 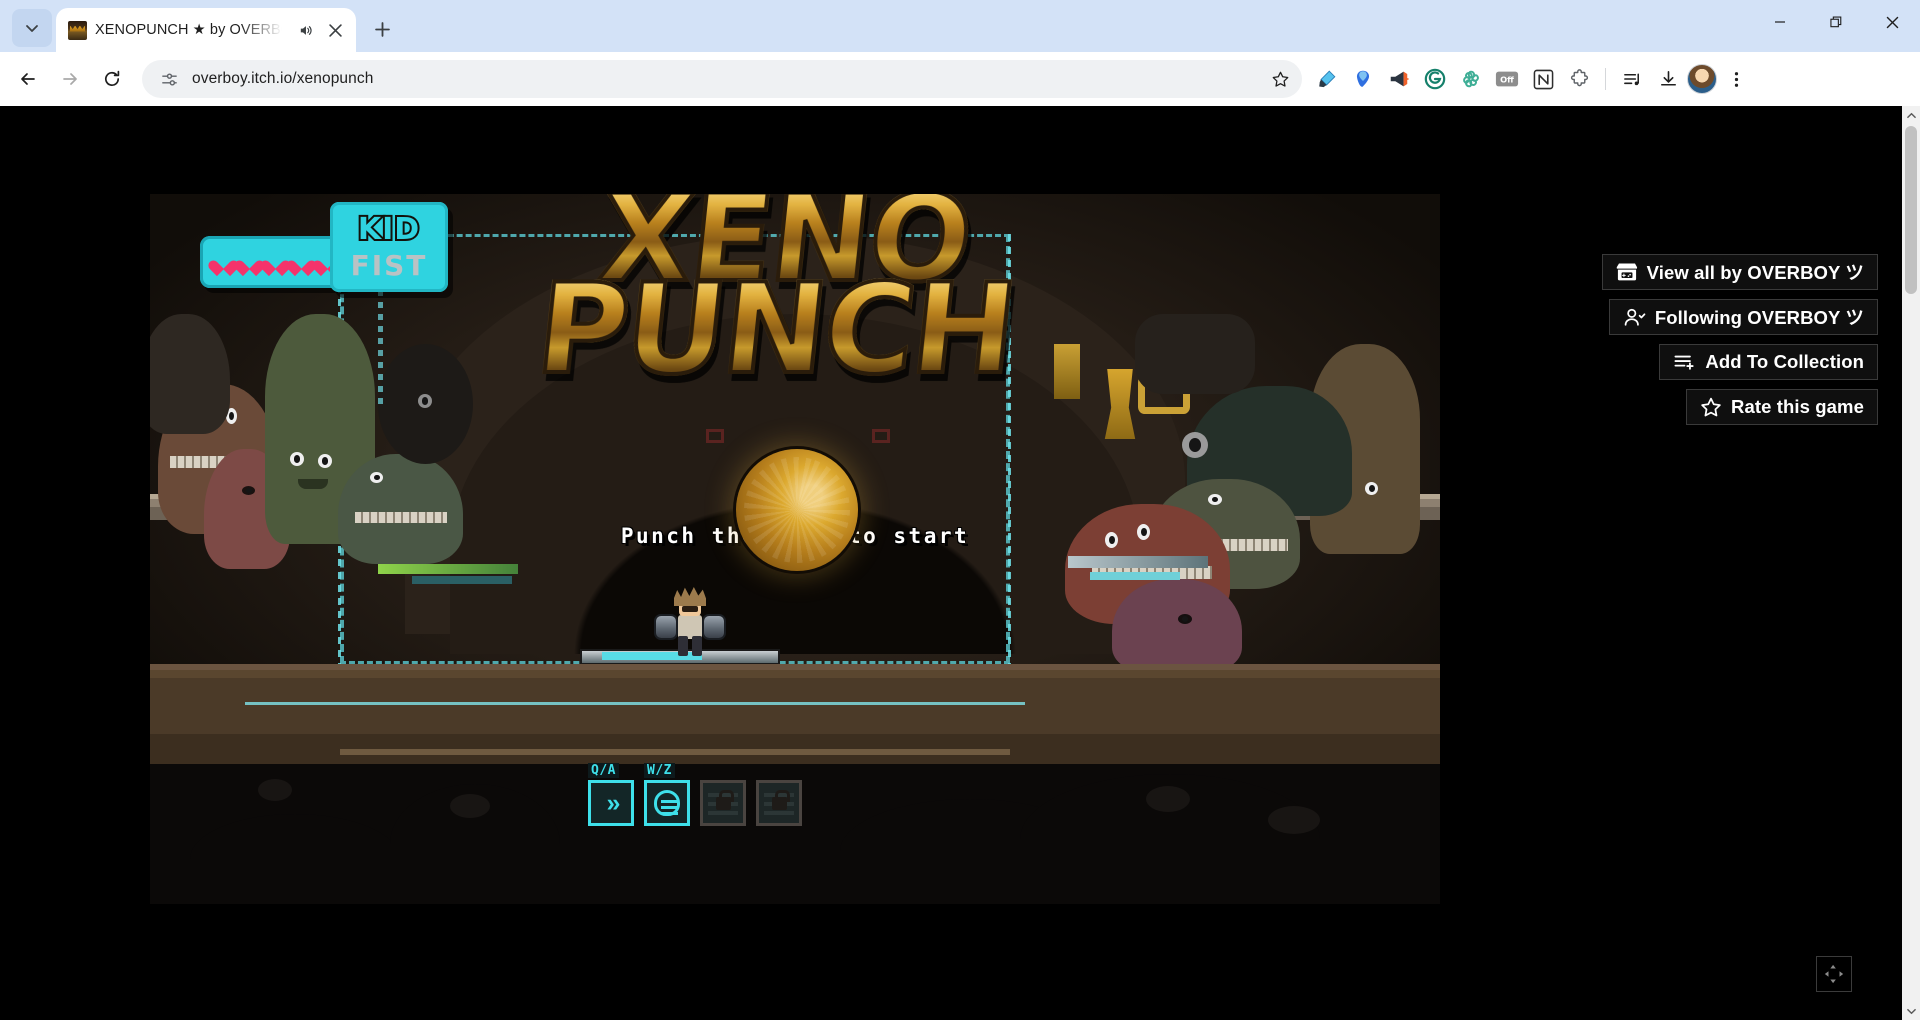 What do you see at coordinates (1780, 22) in the screenshot?
I see `window-minimize-button` at bounding box center [1780, 22].